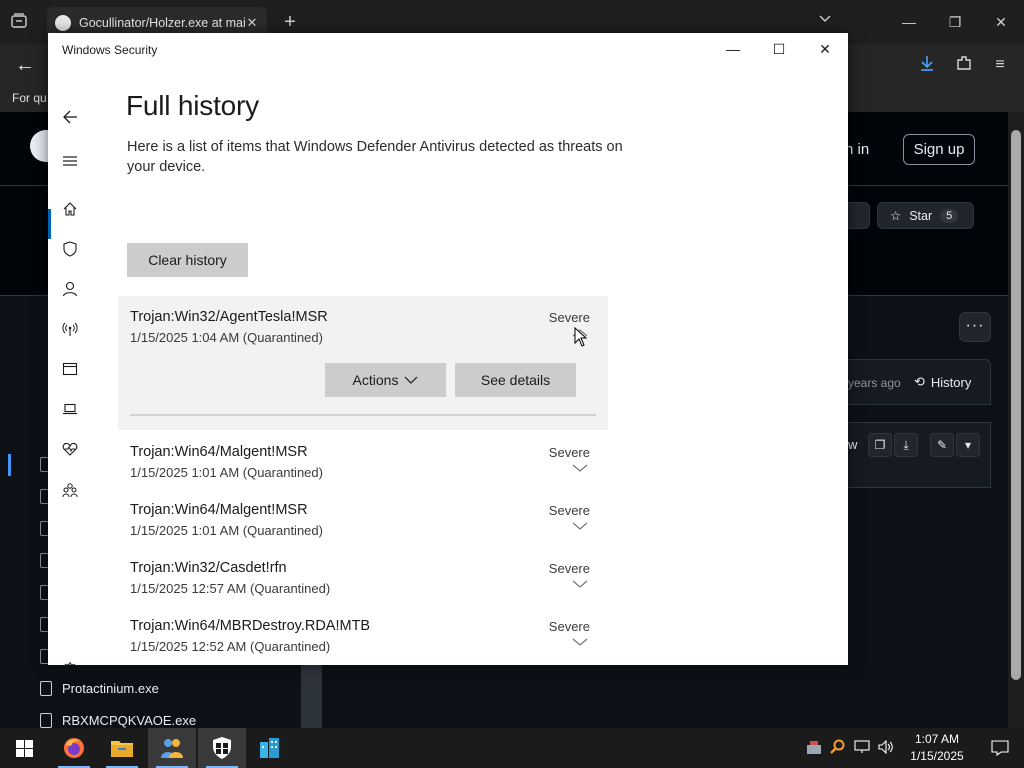  I want to click on history-icon: ⟲, so click(919, 381).